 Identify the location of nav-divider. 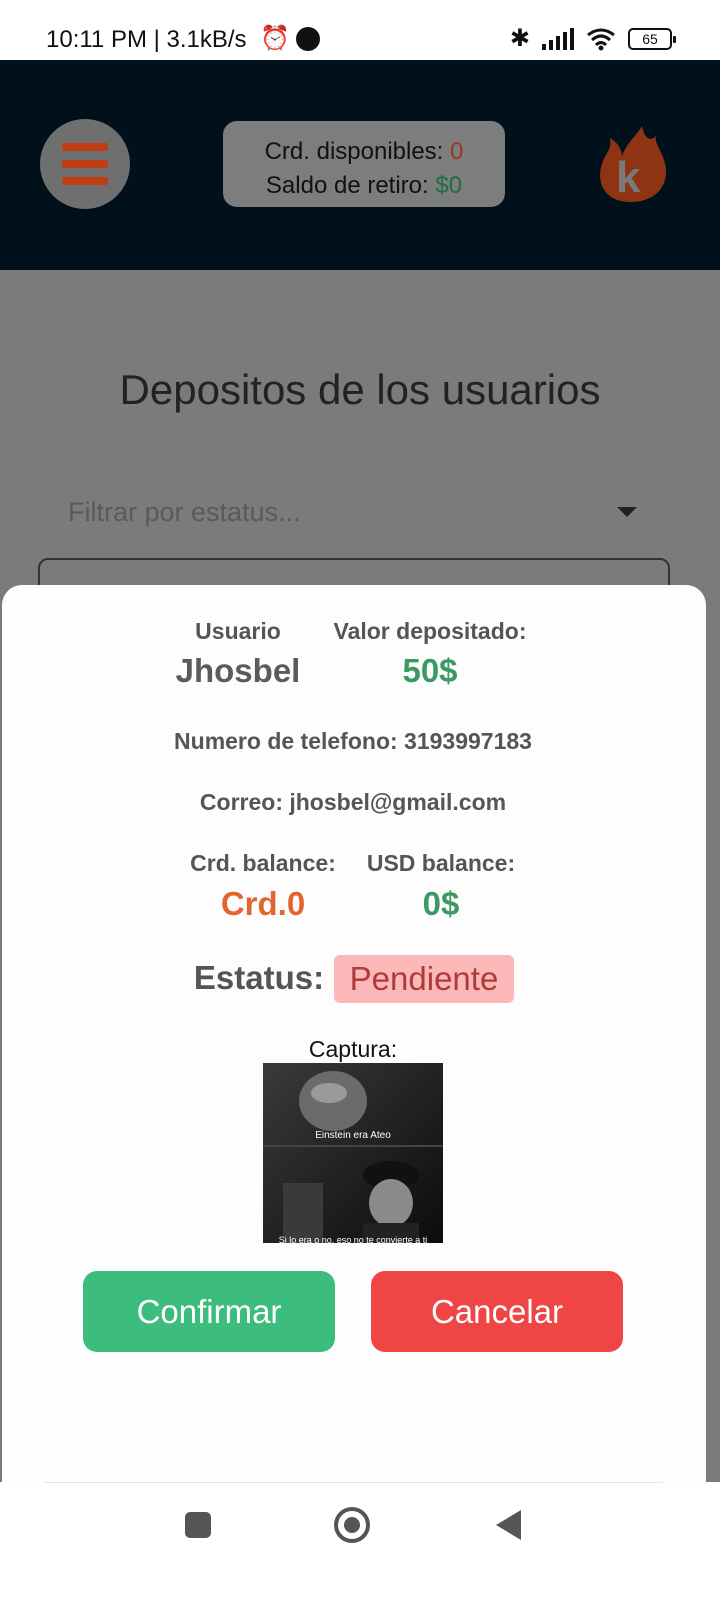
(353, 1482).